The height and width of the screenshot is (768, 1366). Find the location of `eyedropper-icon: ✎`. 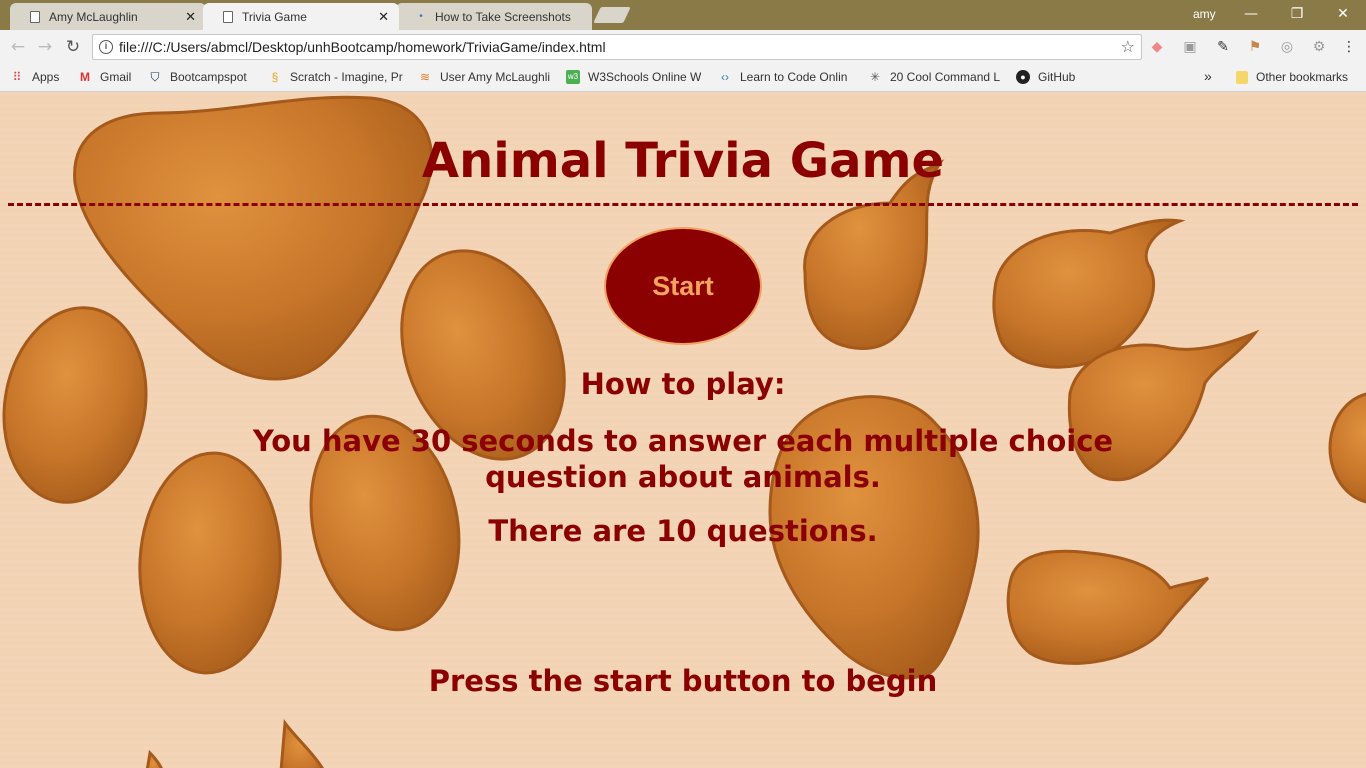

eyedropper-icon: ✎ is located at coordinates (1223, 47).